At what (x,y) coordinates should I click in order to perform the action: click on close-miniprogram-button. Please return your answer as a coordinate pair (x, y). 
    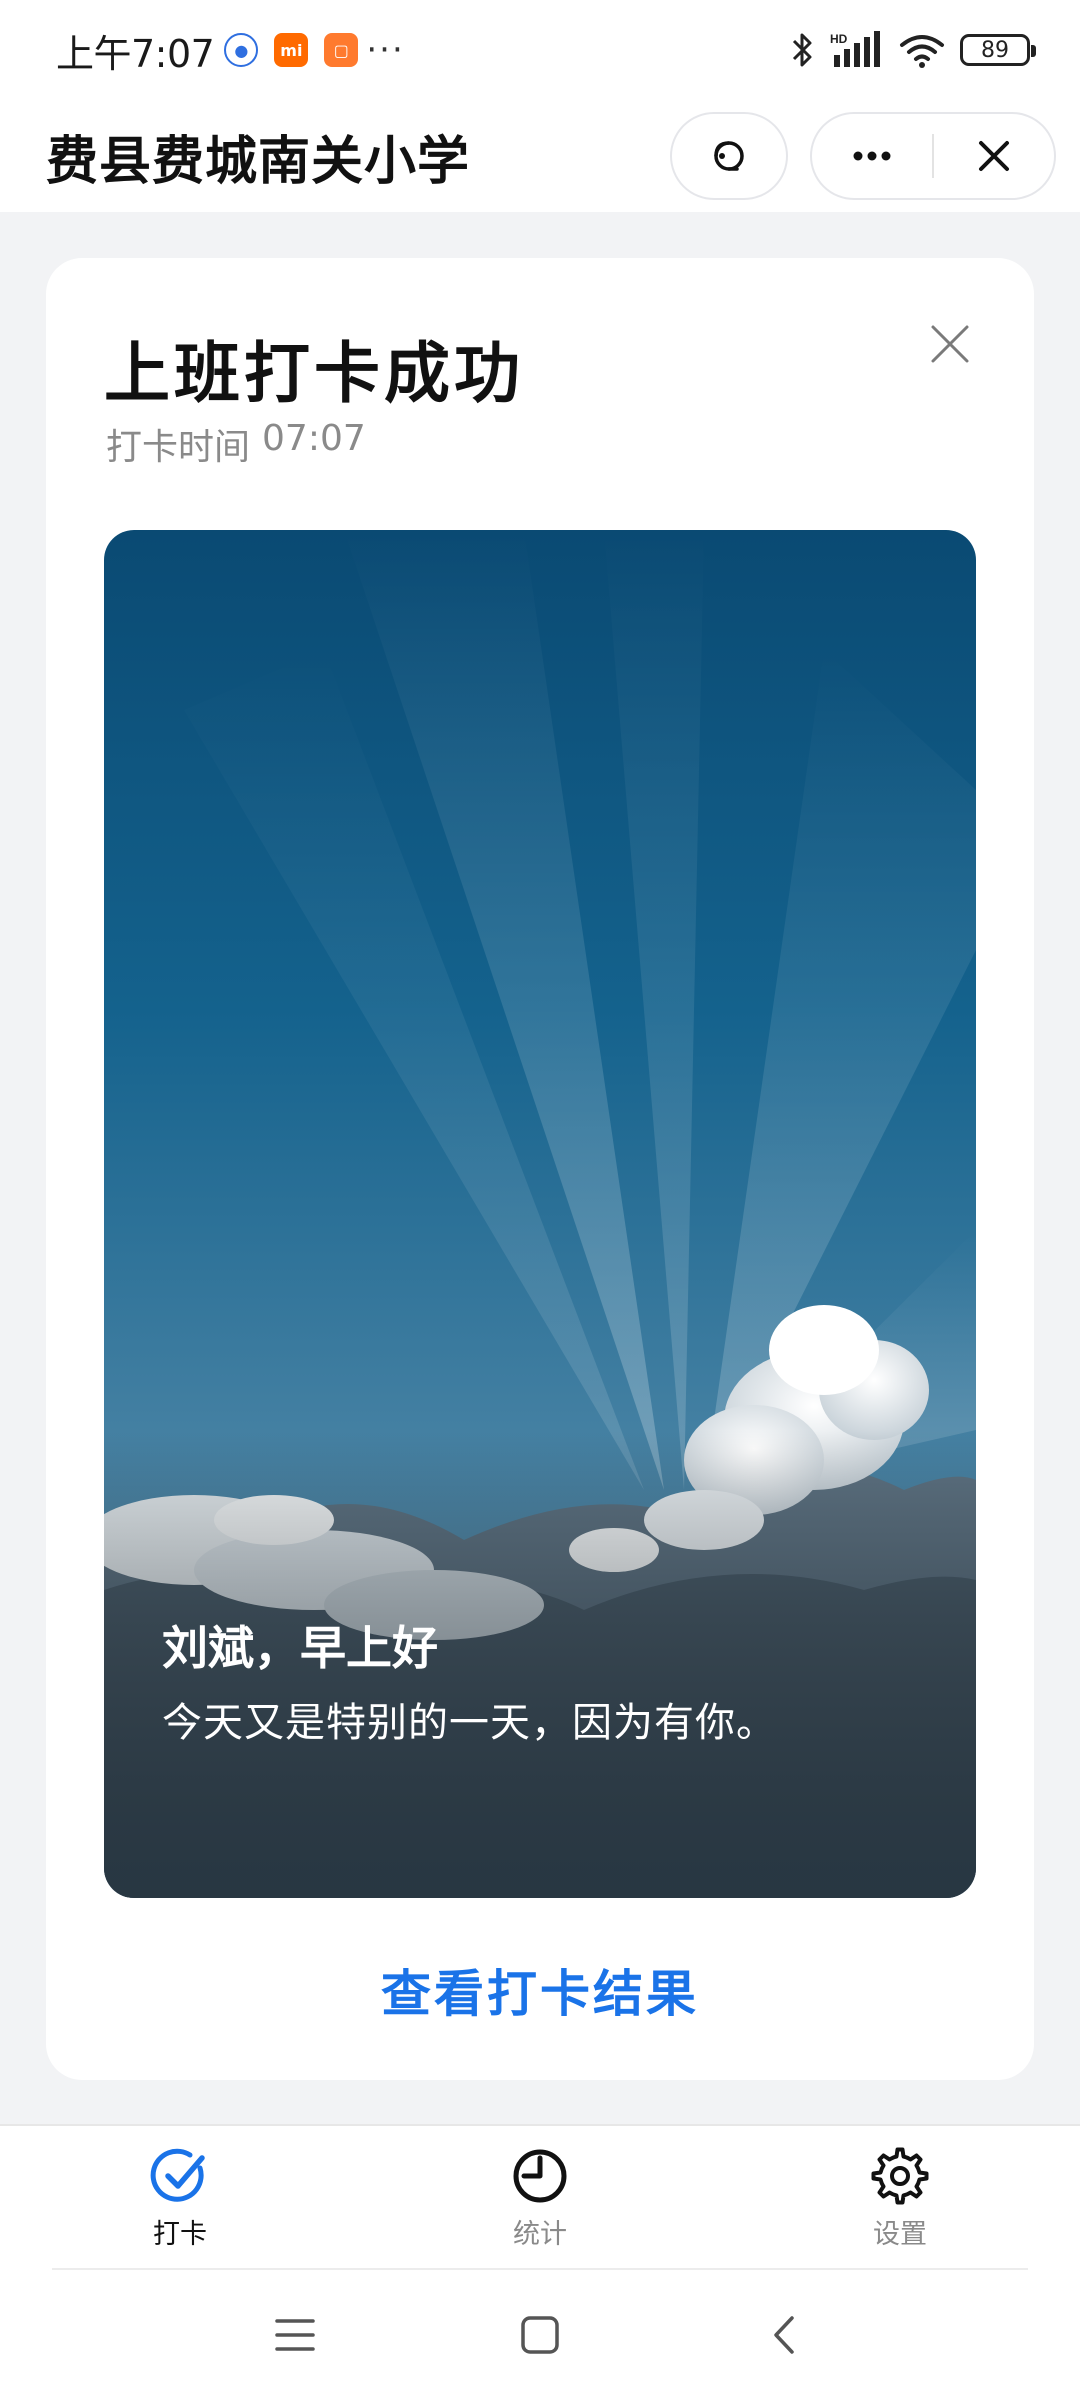
    Looking at the image, I should click on (994, 156).